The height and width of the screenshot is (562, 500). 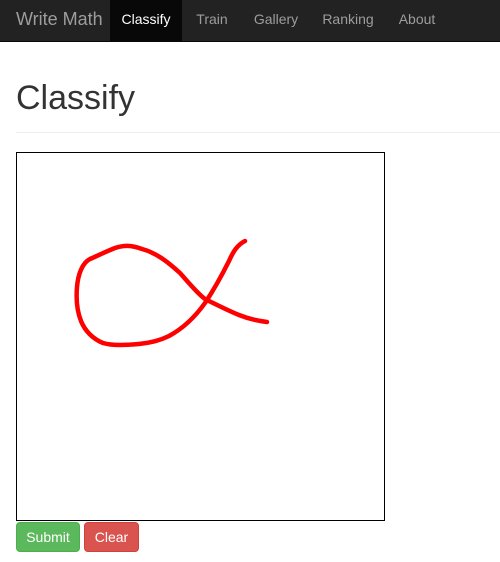 I want to click on nav-item-classify: Classify, so click(x=146, y=20).